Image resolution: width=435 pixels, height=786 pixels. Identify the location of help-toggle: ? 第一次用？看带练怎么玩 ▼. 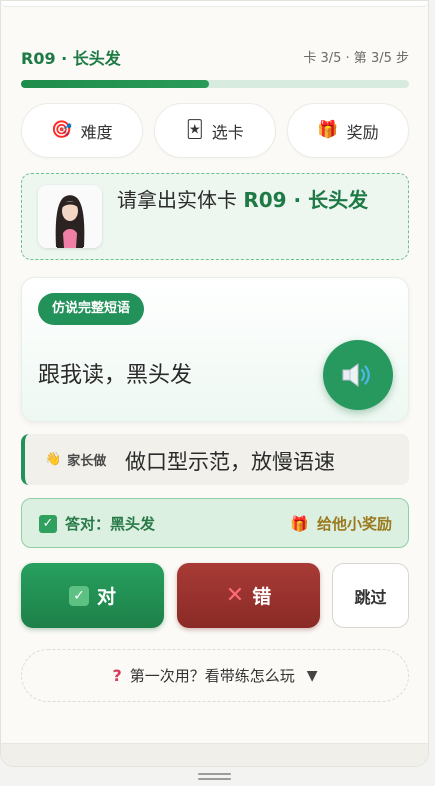
(215, 675).